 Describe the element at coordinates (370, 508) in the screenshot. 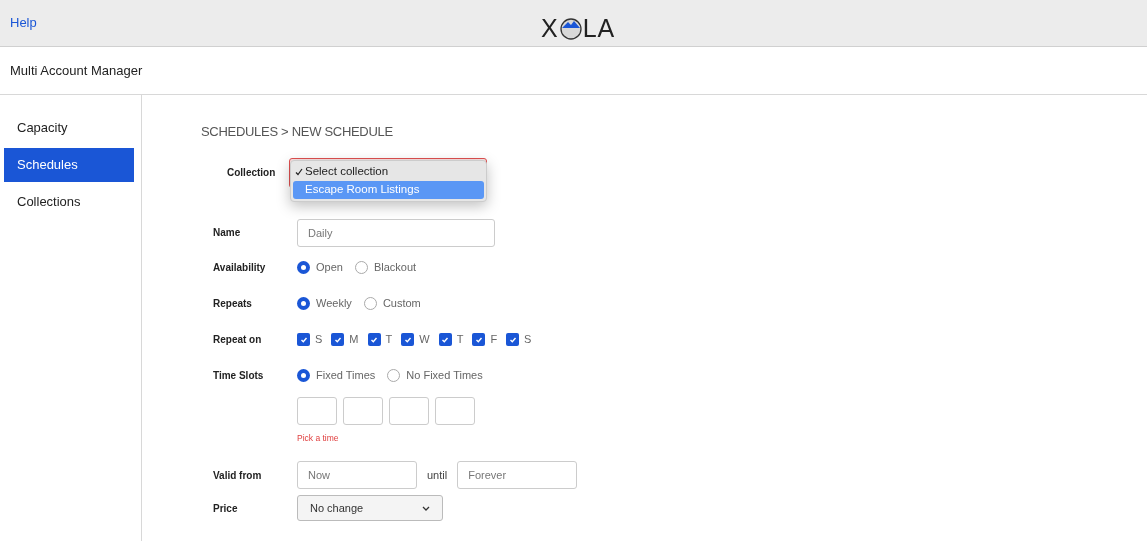

I see `price-select: No change` at that location.